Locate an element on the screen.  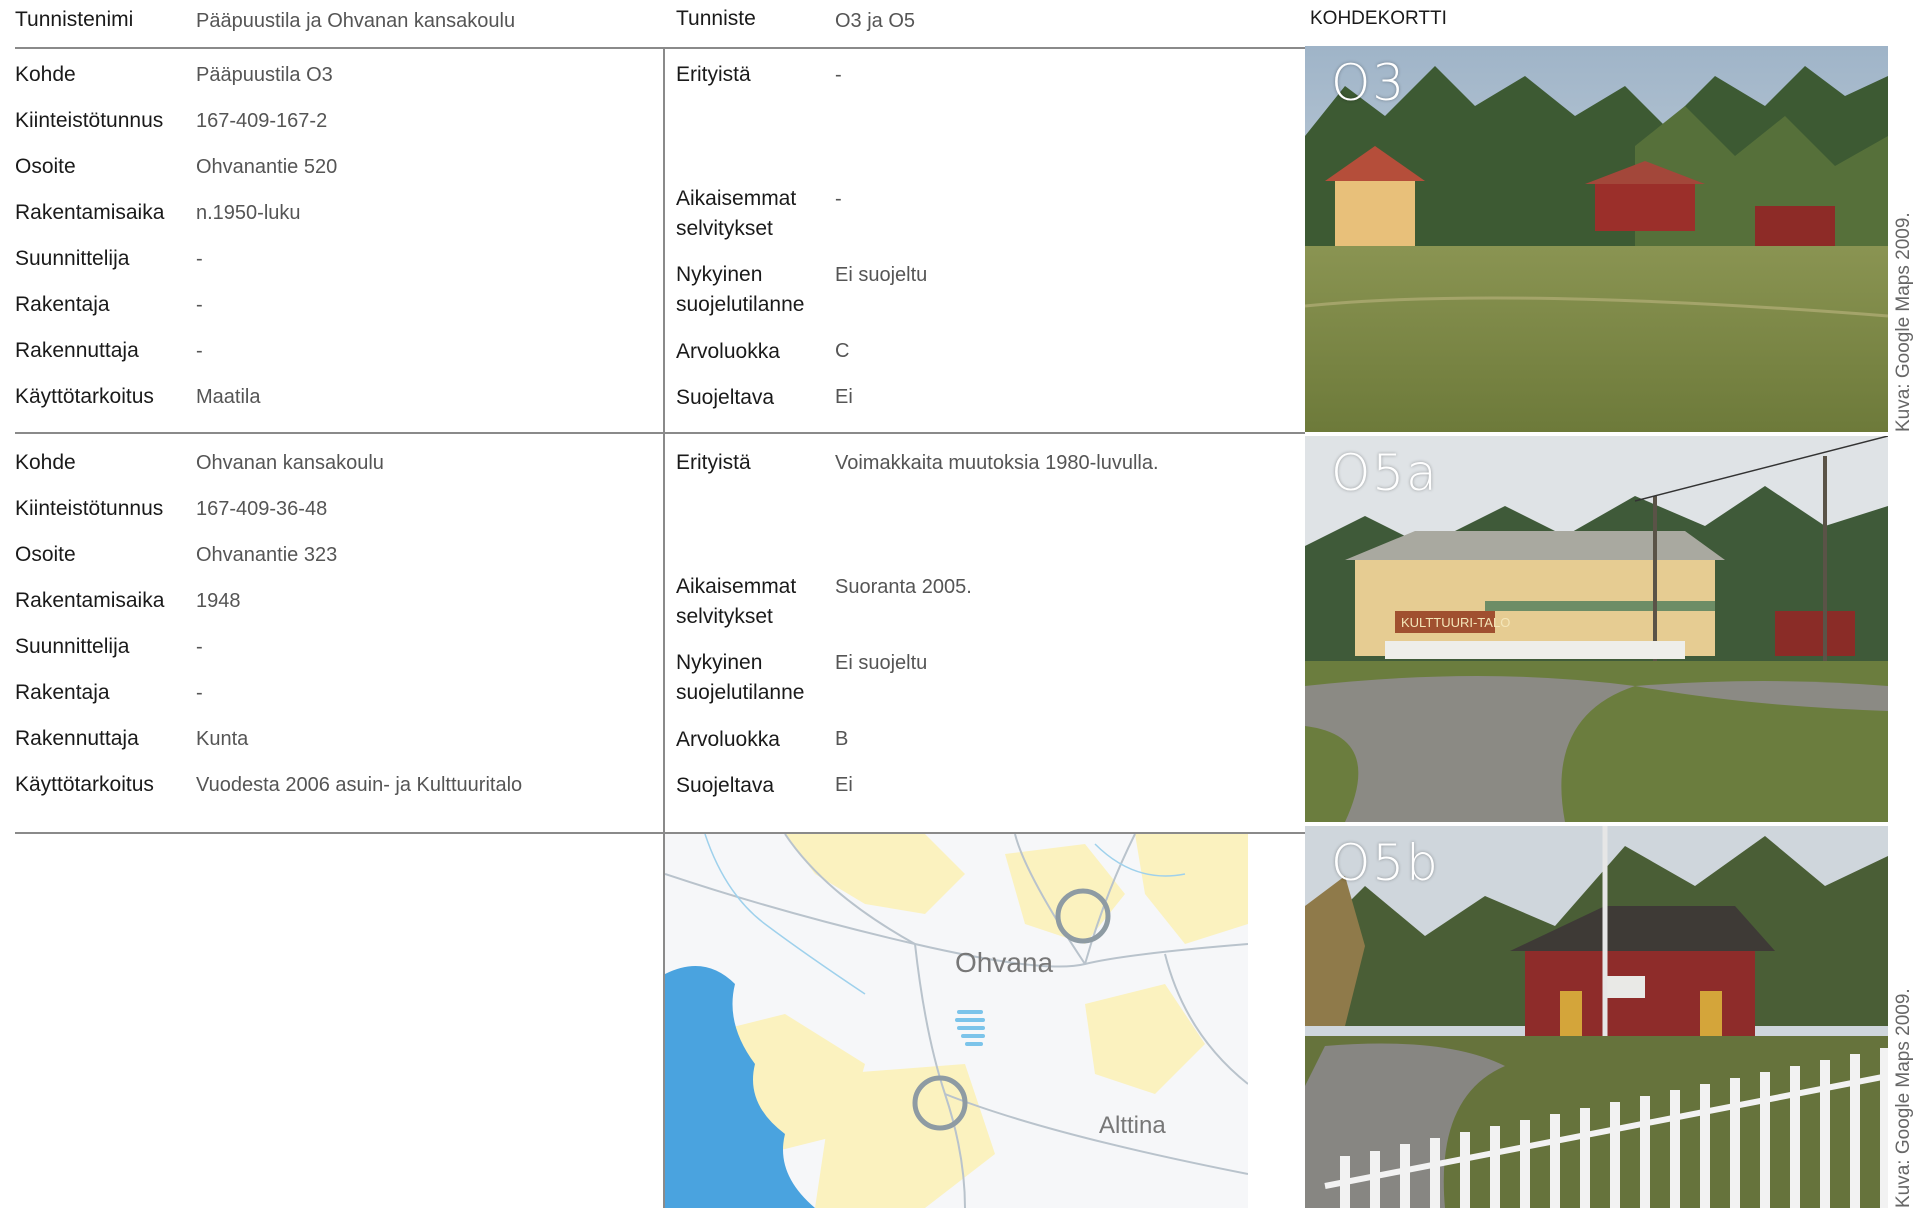
field-value: C is located at coordinates (842, 351).